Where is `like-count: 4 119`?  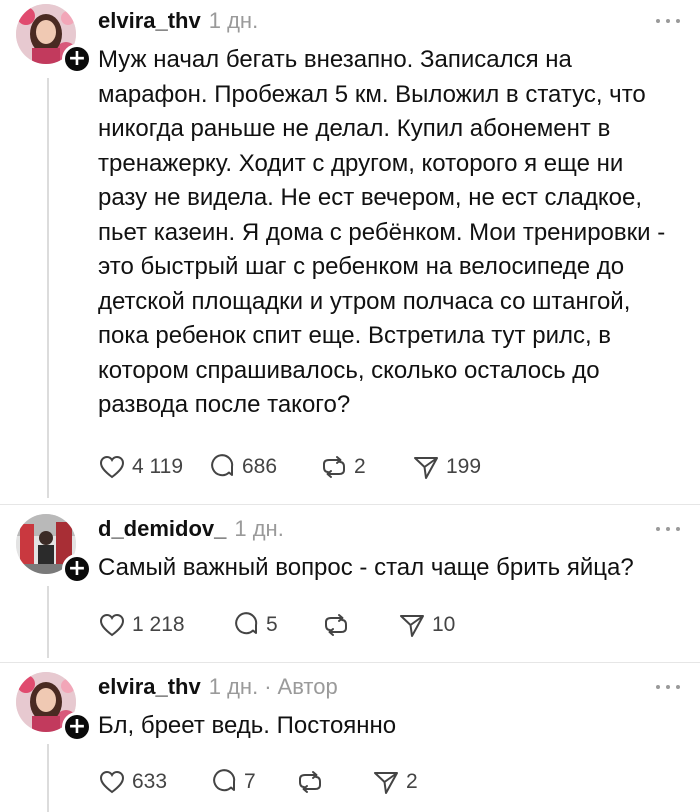
like-count: 4 119 is located at coordinates (157, 466).